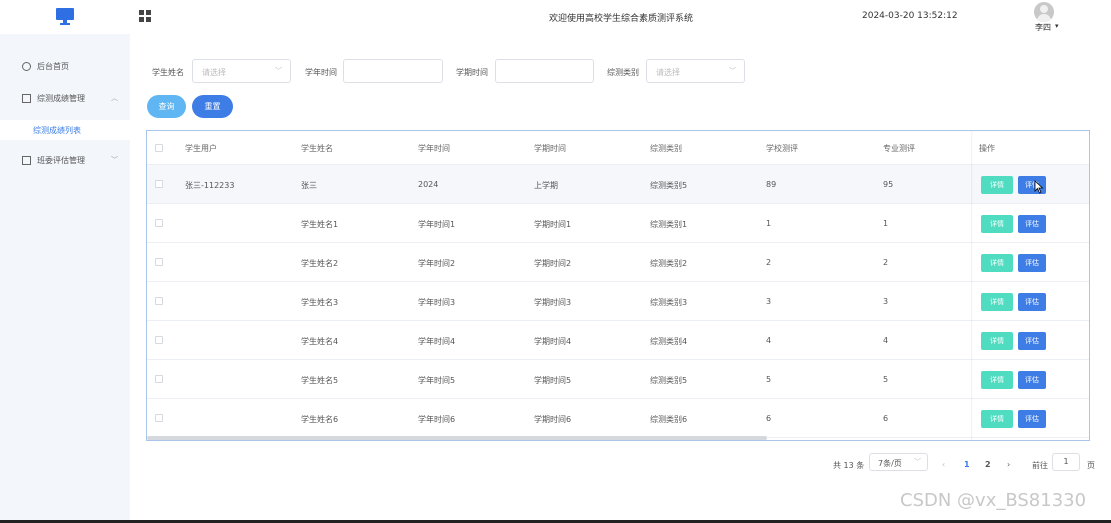 Image resolution: width=1111 pixels, height=523 pixels. I want to click on sidebar-item-score-list: 综测成绩列表, so click(65, 130).